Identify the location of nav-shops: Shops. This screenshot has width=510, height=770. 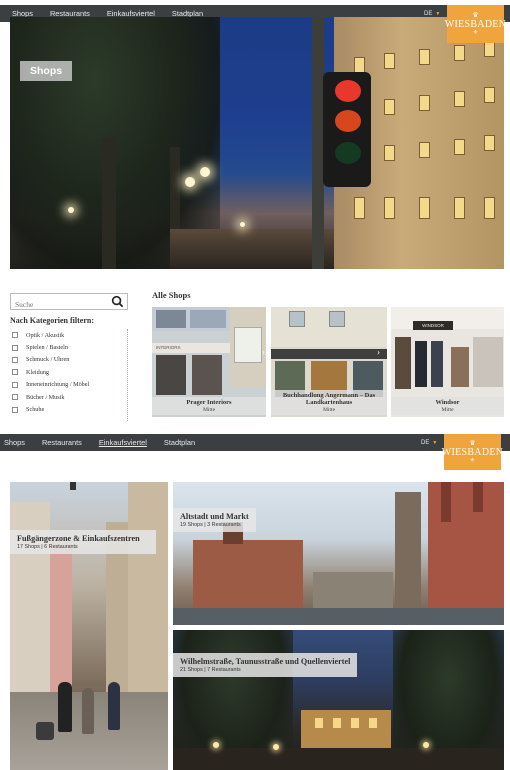
(14, 442).